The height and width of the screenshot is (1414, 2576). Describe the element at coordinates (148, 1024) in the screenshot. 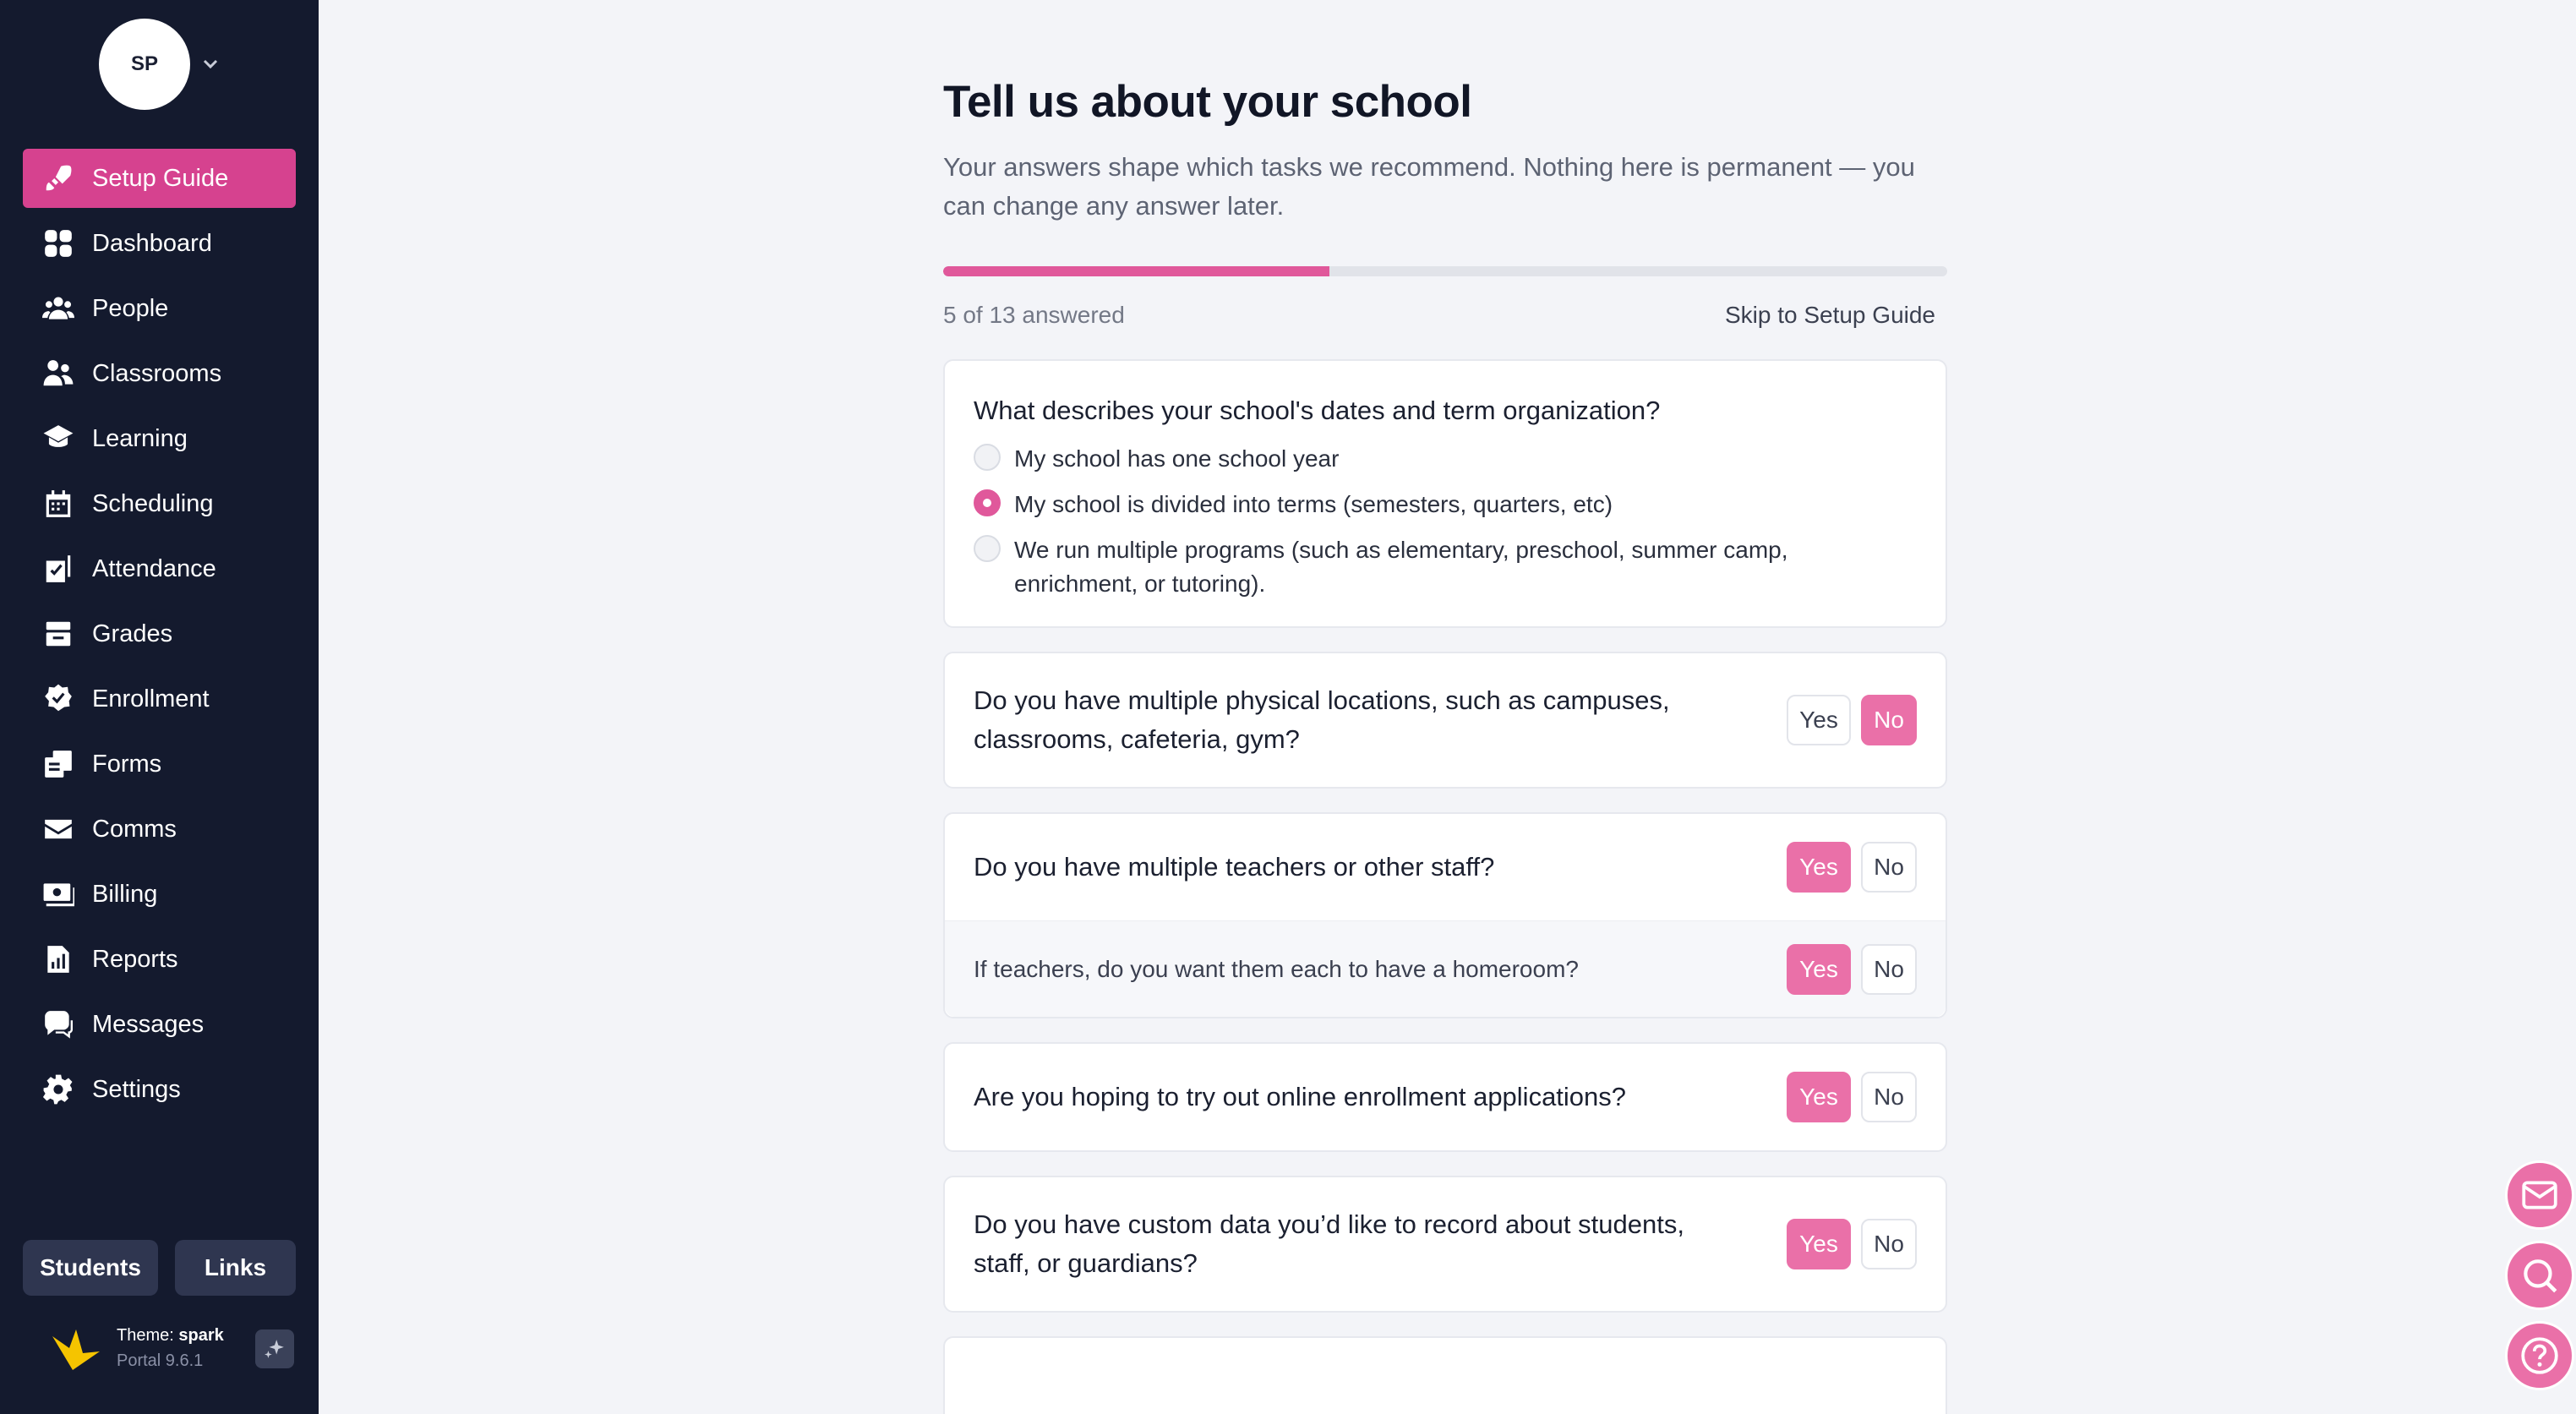

I see `sidebar-item-label: Messages` at that location.